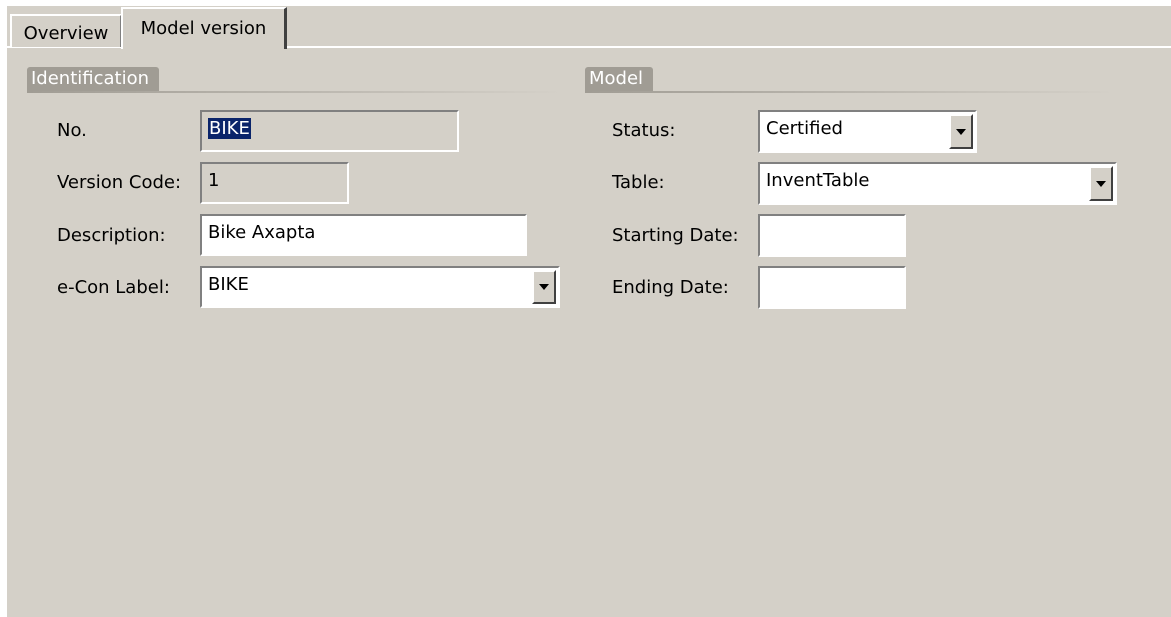 Image resolution: width=1171 pixels, height=617 pixels. I want to click on no-value: BIKE, so click(229, 128).